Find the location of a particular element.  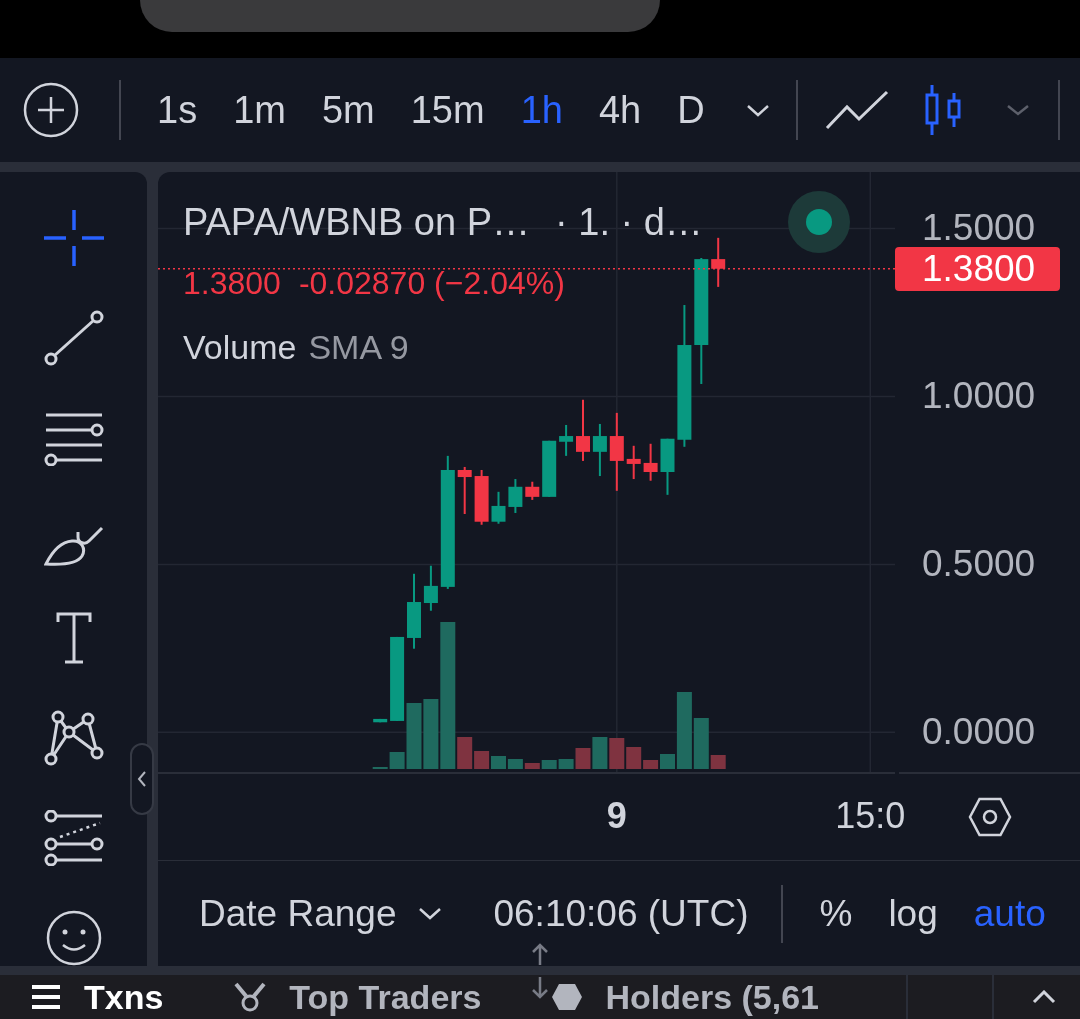

tab: Top Traders is located at coordinates (357, 997).